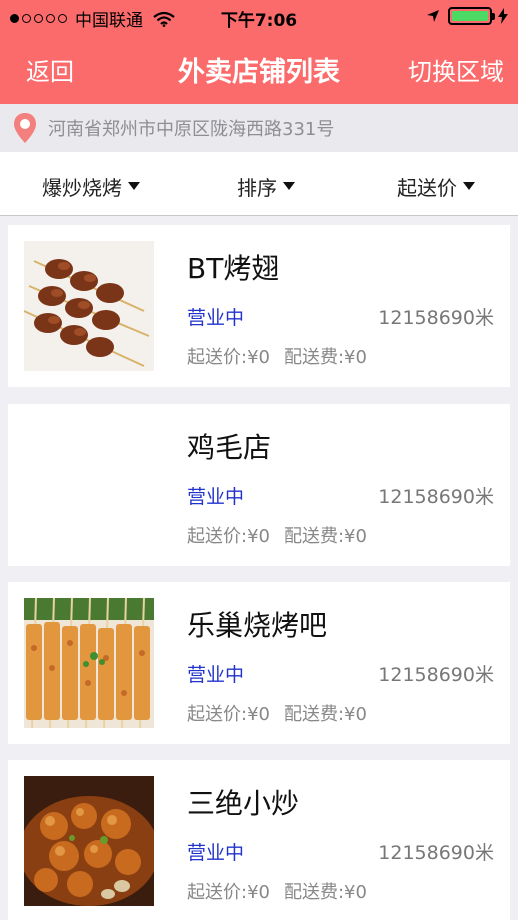 The image size is (518, 920). I want to click on filter-bar: 爆炒烧烤 排序 起送价, so click(259, 184).